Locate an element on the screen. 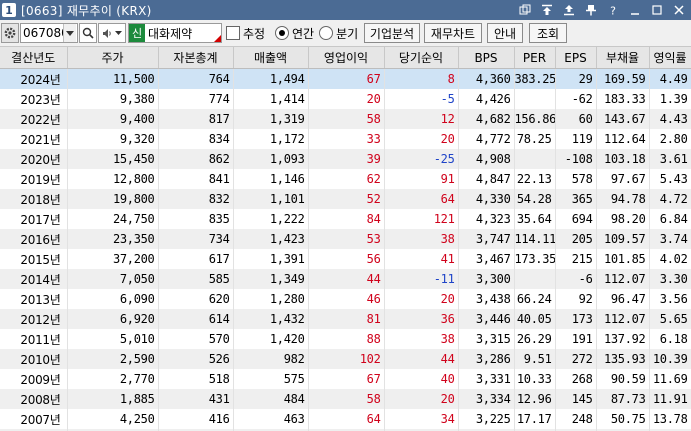 The image size is (691, 431). table-cell: 84 is located at coordinates (346, 219).